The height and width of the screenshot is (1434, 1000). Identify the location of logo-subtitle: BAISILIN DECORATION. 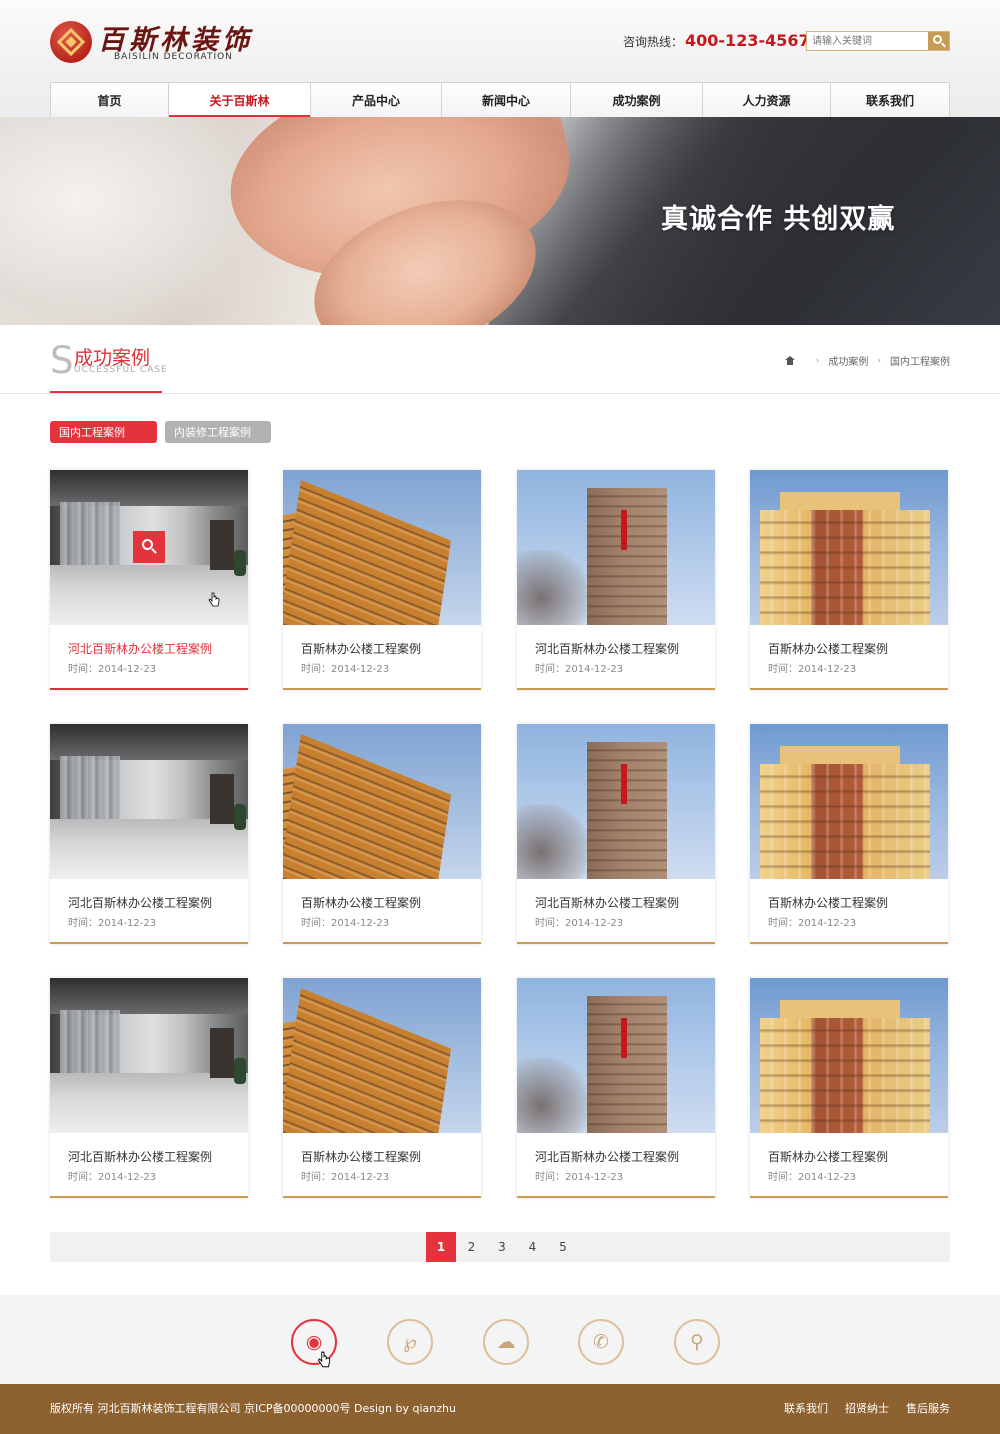
(173, 57).